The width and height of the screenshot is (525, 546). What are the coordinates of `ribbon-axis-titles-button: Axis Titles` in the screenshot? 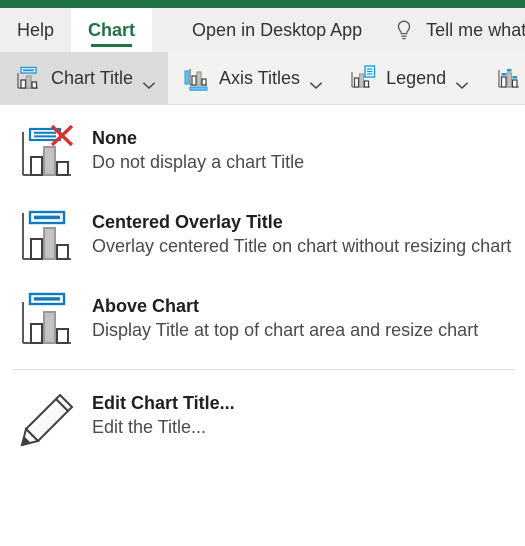 It's located at (251, 78).